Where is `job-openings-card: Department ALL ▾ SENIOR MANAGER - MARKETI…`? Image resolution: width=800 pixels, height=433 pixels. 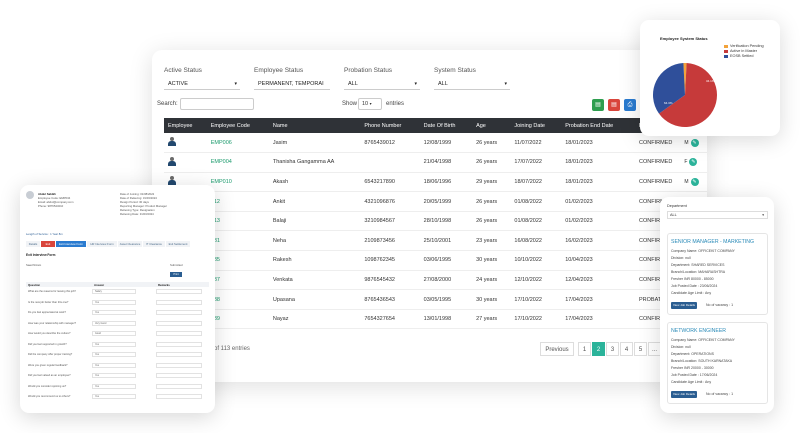
job-openings-card: Department ALL ▾ SENIOR MANAGER - MARKETI… is located at coordinates (717, 305).